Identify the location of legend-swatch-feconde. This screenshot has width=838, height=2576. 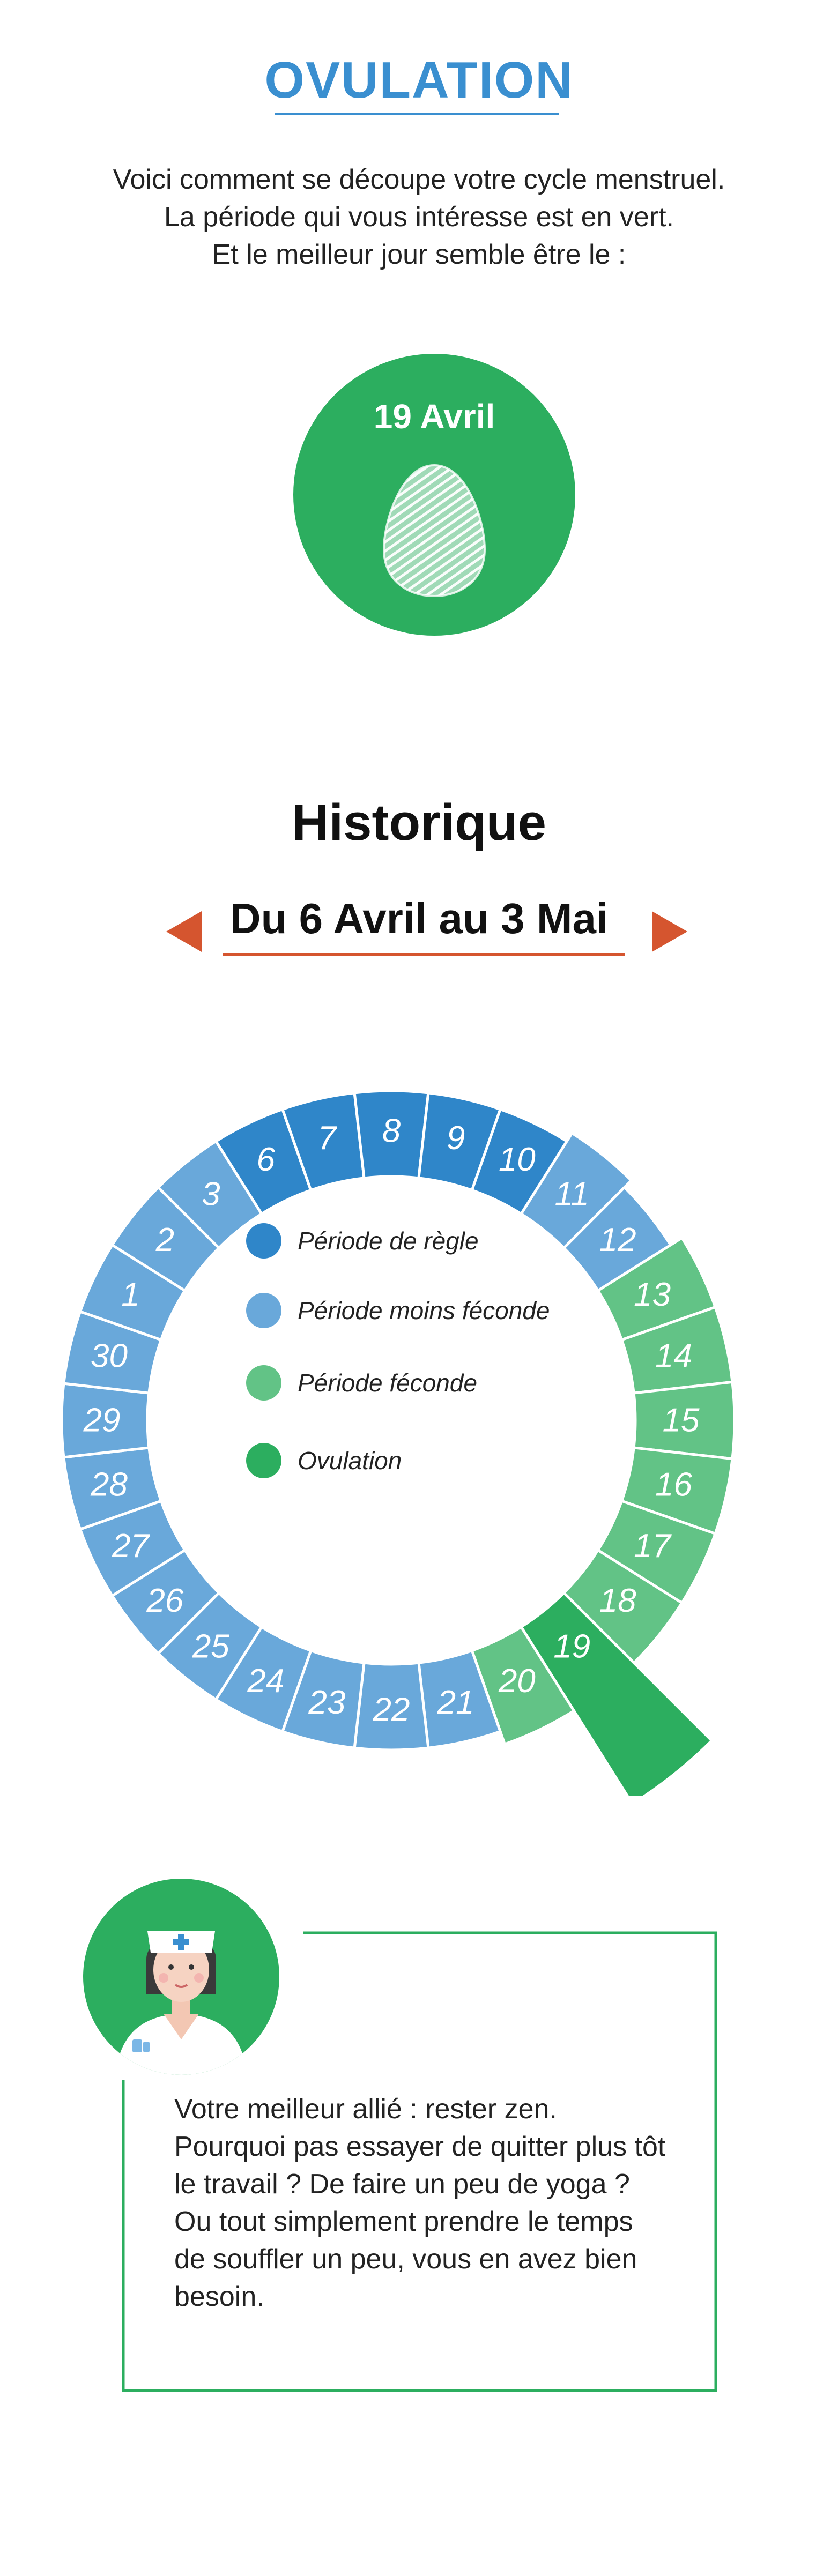
(263, 1383).